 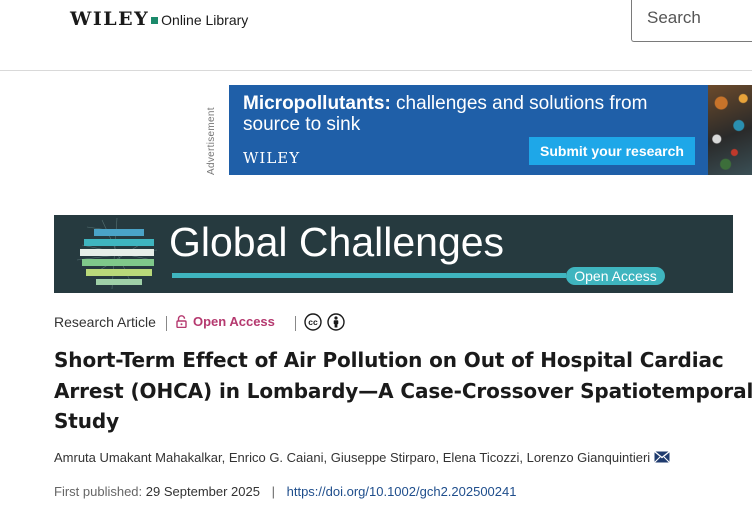 What do you see at coordinates (155, 20) in the screenshot?
I see `logo-mark-icon` at bounding box center [155, 20].